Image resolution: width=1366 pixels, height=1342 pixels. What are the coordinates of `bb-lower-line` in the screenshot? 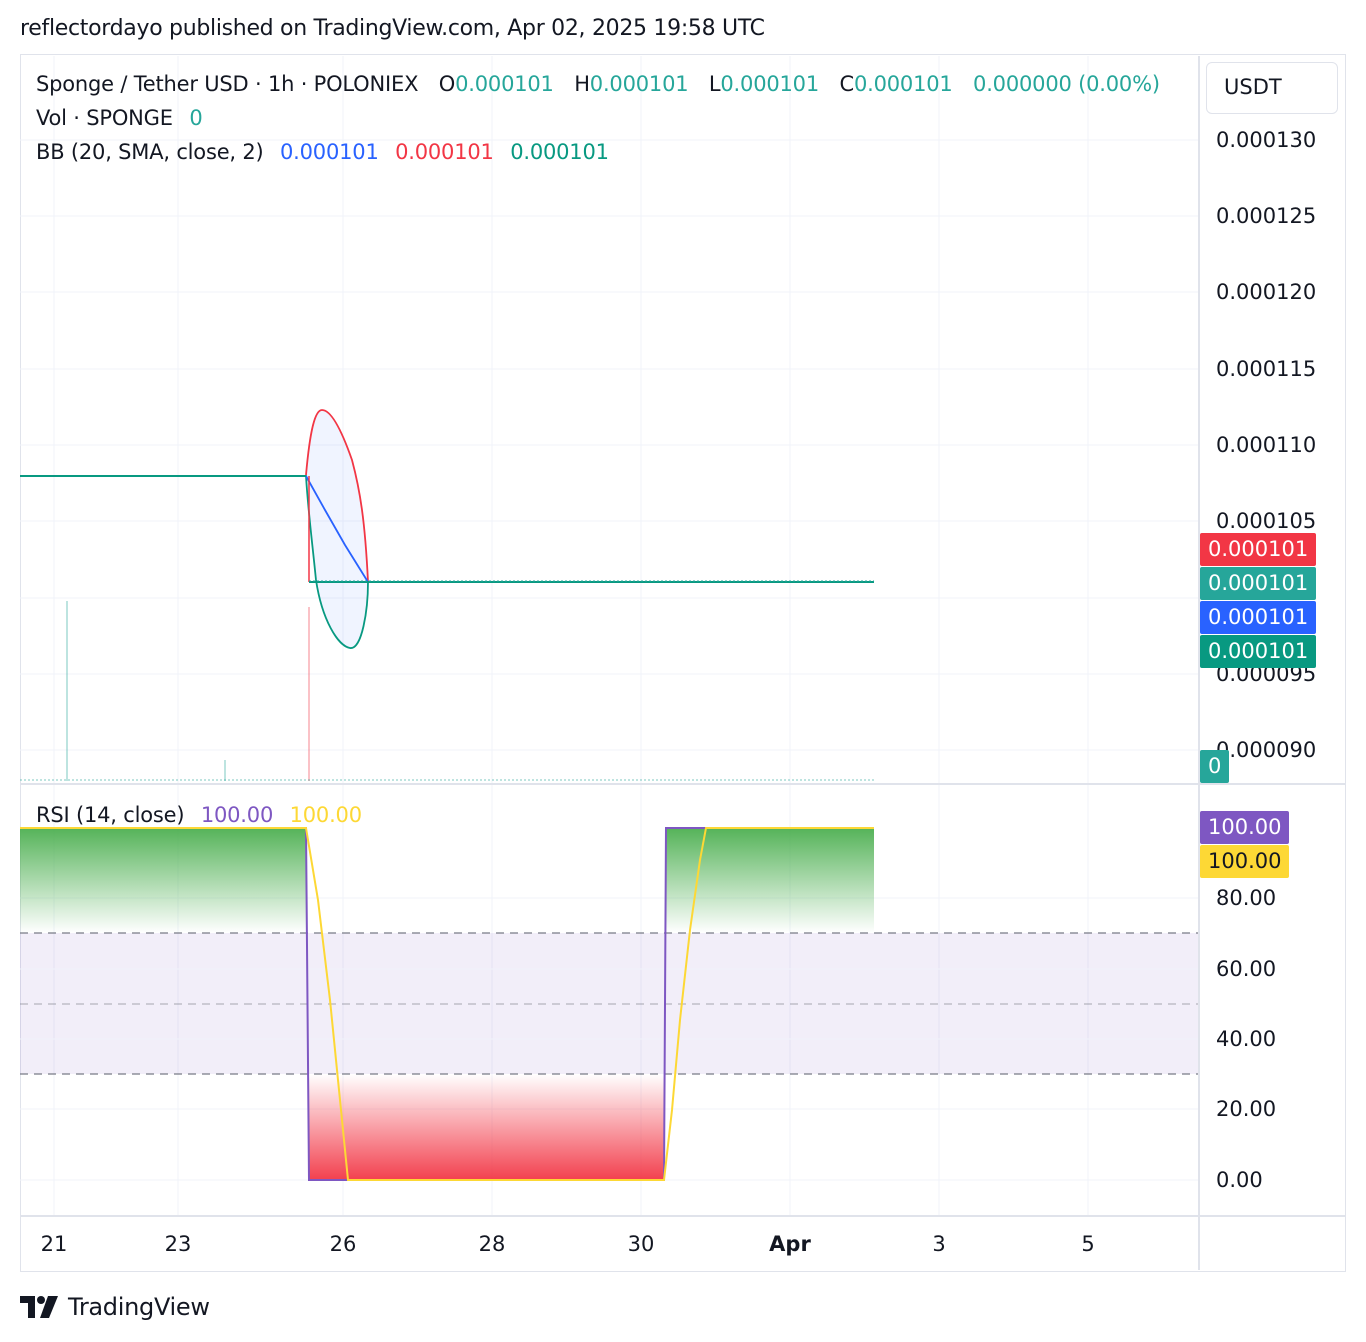 It's located at (447, 562).